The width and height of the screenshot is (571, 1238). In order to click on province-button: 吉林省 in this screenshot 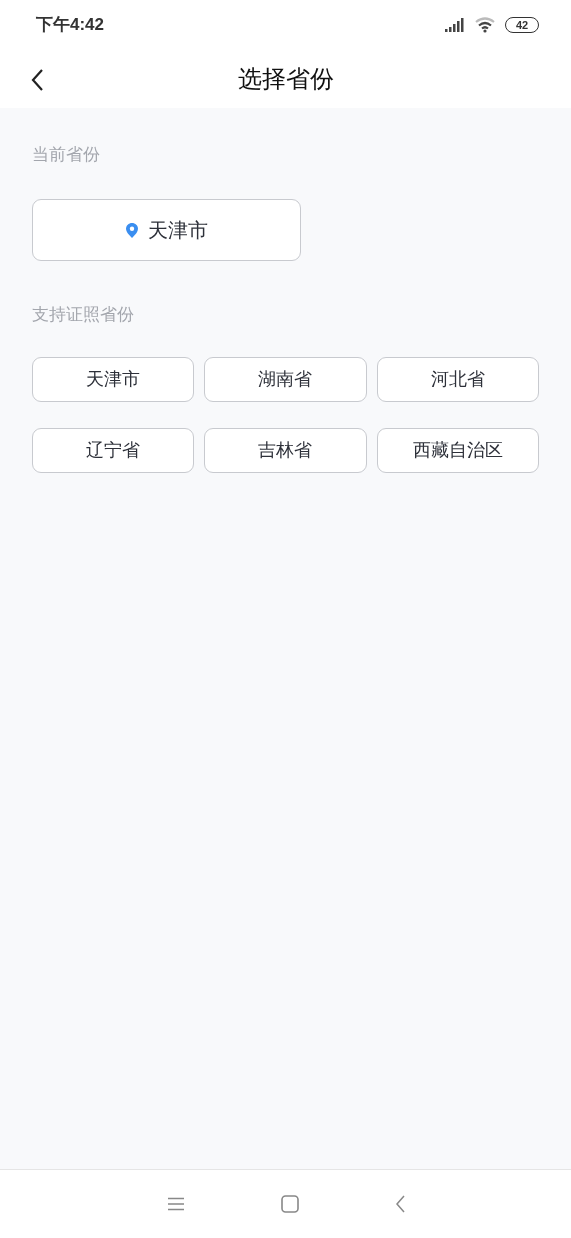, I will do `click(285, 450)`.